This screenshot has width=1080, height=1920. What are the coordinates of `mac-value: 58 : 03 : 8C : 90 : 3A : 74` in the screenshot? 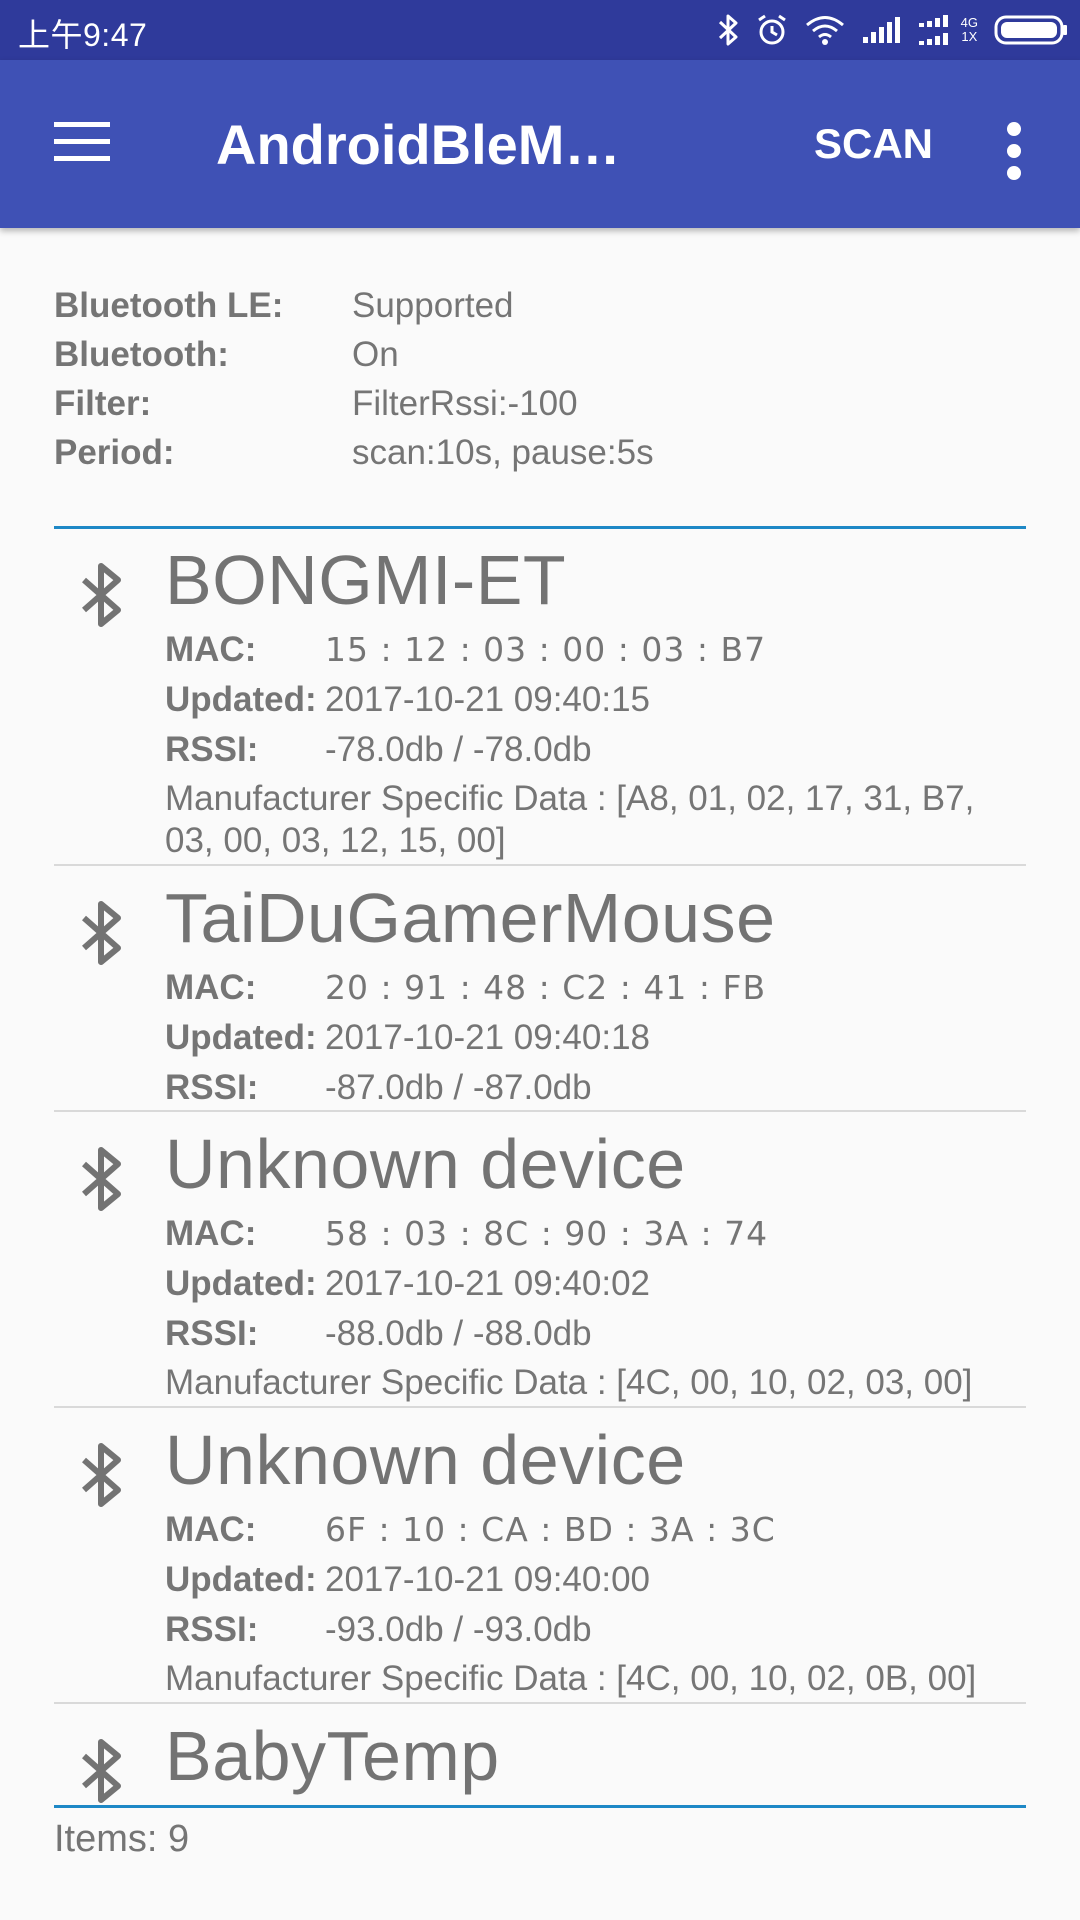 It's located at (547, 1233).